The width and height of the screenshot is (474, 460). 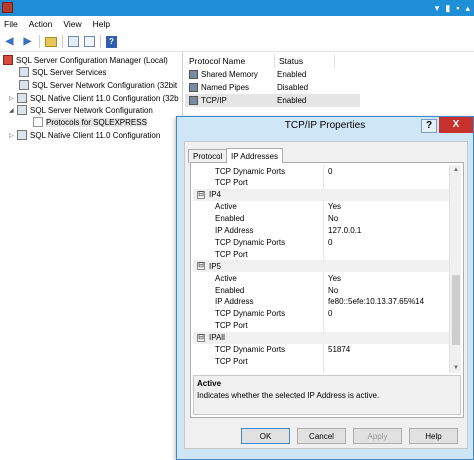 What do you see at coordinates (455, 269) in the screenshot?
I see `vertical-scrollbar: ▲ ▼` at bounding box center [455, 269].